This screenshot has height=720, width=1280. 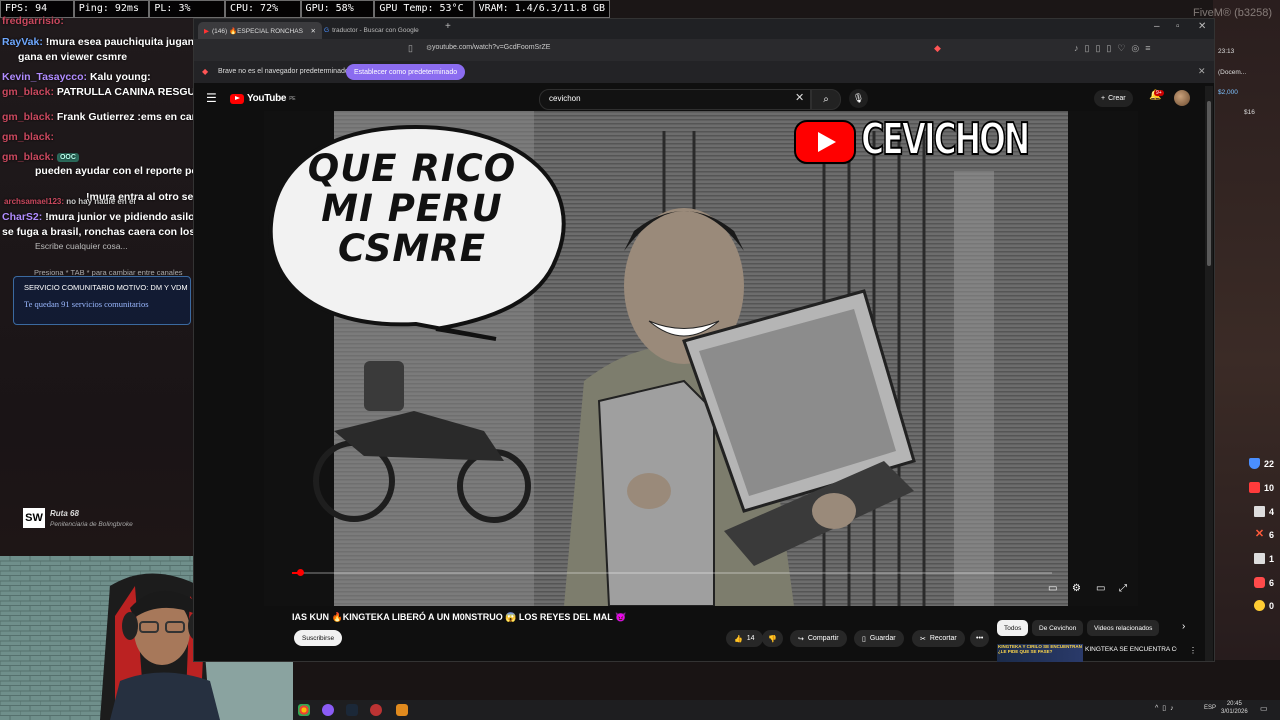 I want to click on settings-icon: ⚙, so click(x=1076, y=588).